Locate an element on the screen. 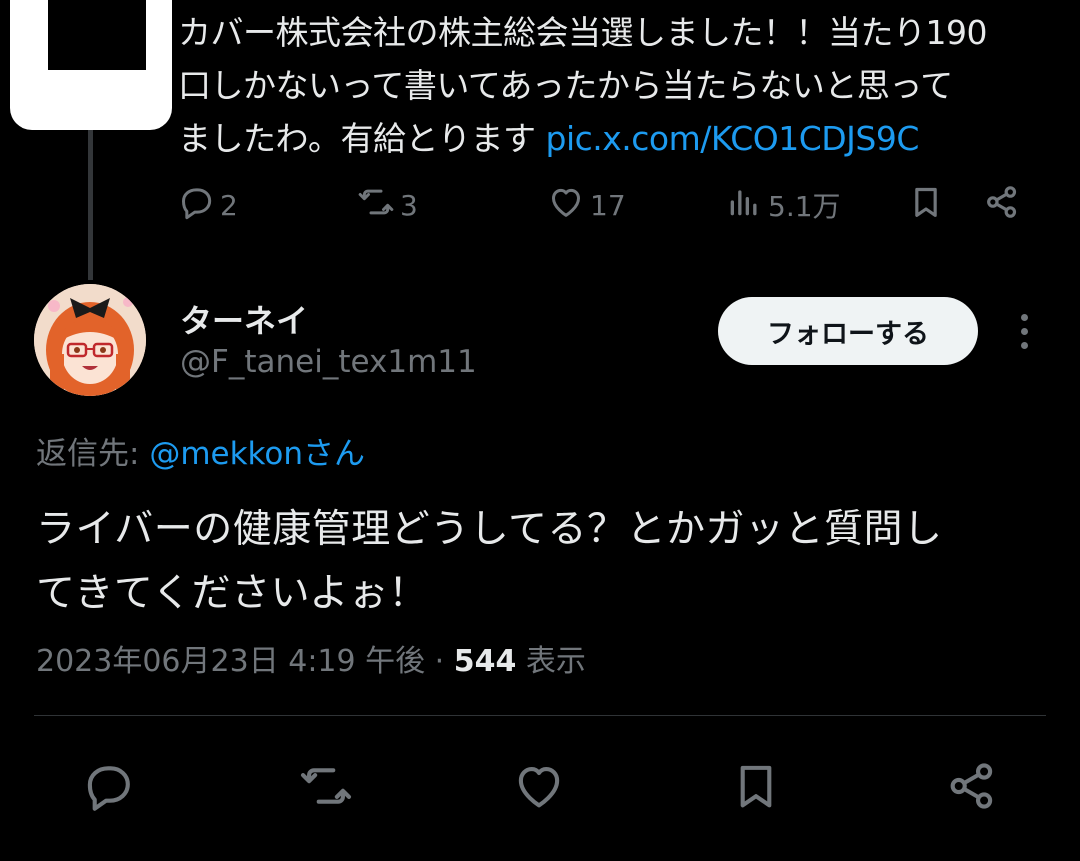 This screenshot has width=1080, height=861. share-button is located at coordinates (972, 788).